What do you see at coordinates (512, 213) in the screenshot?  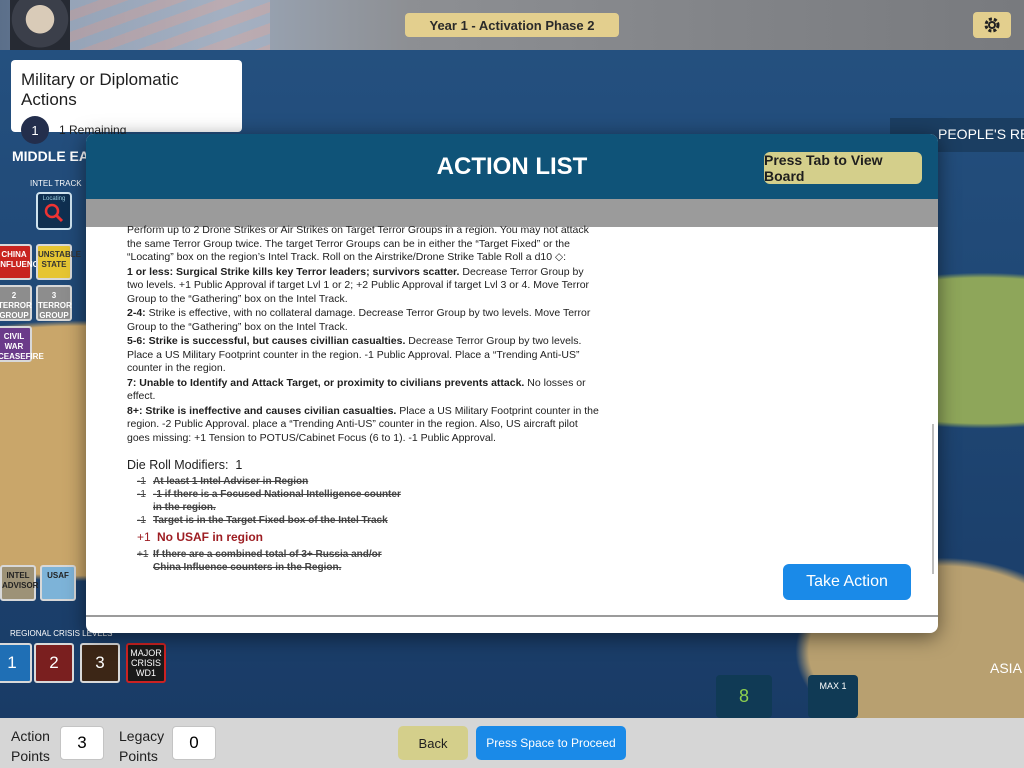 I see `modal-divider` at bounding box center [512, 213].